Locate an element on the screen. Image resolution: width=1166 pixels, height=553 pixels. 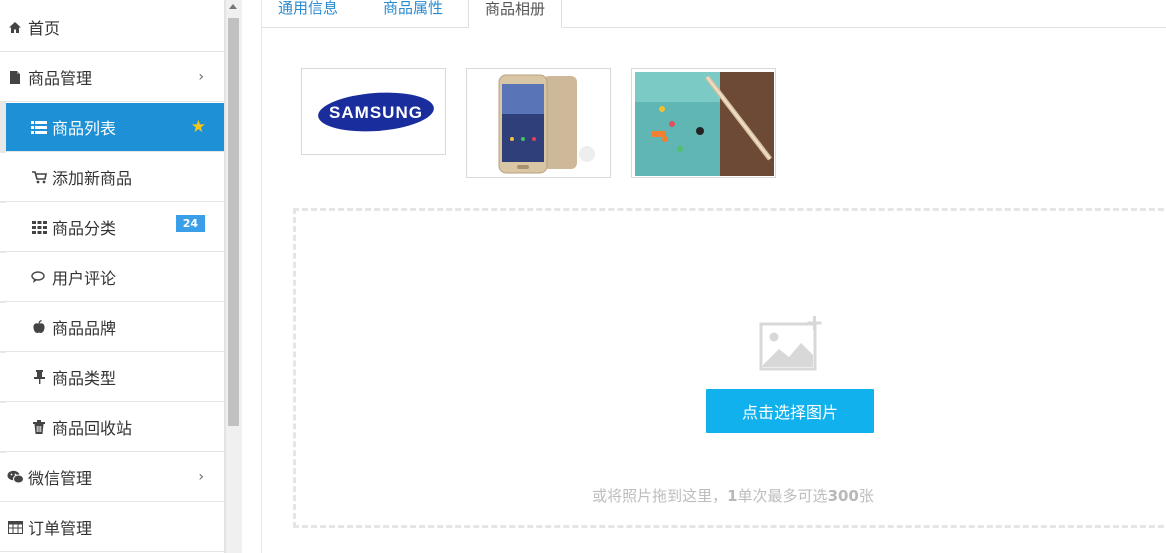
tab-bar: 通用信息 商品属性 商品相册 is located at coordinates (714, 14).